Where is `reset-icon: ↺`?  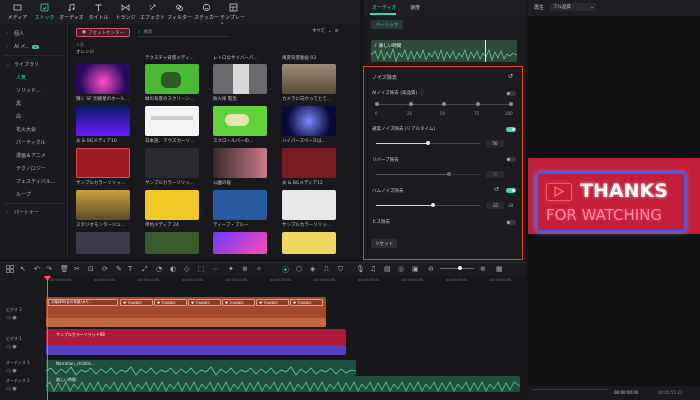
reset-icon: ↺ is located at coordinates (510, 76).